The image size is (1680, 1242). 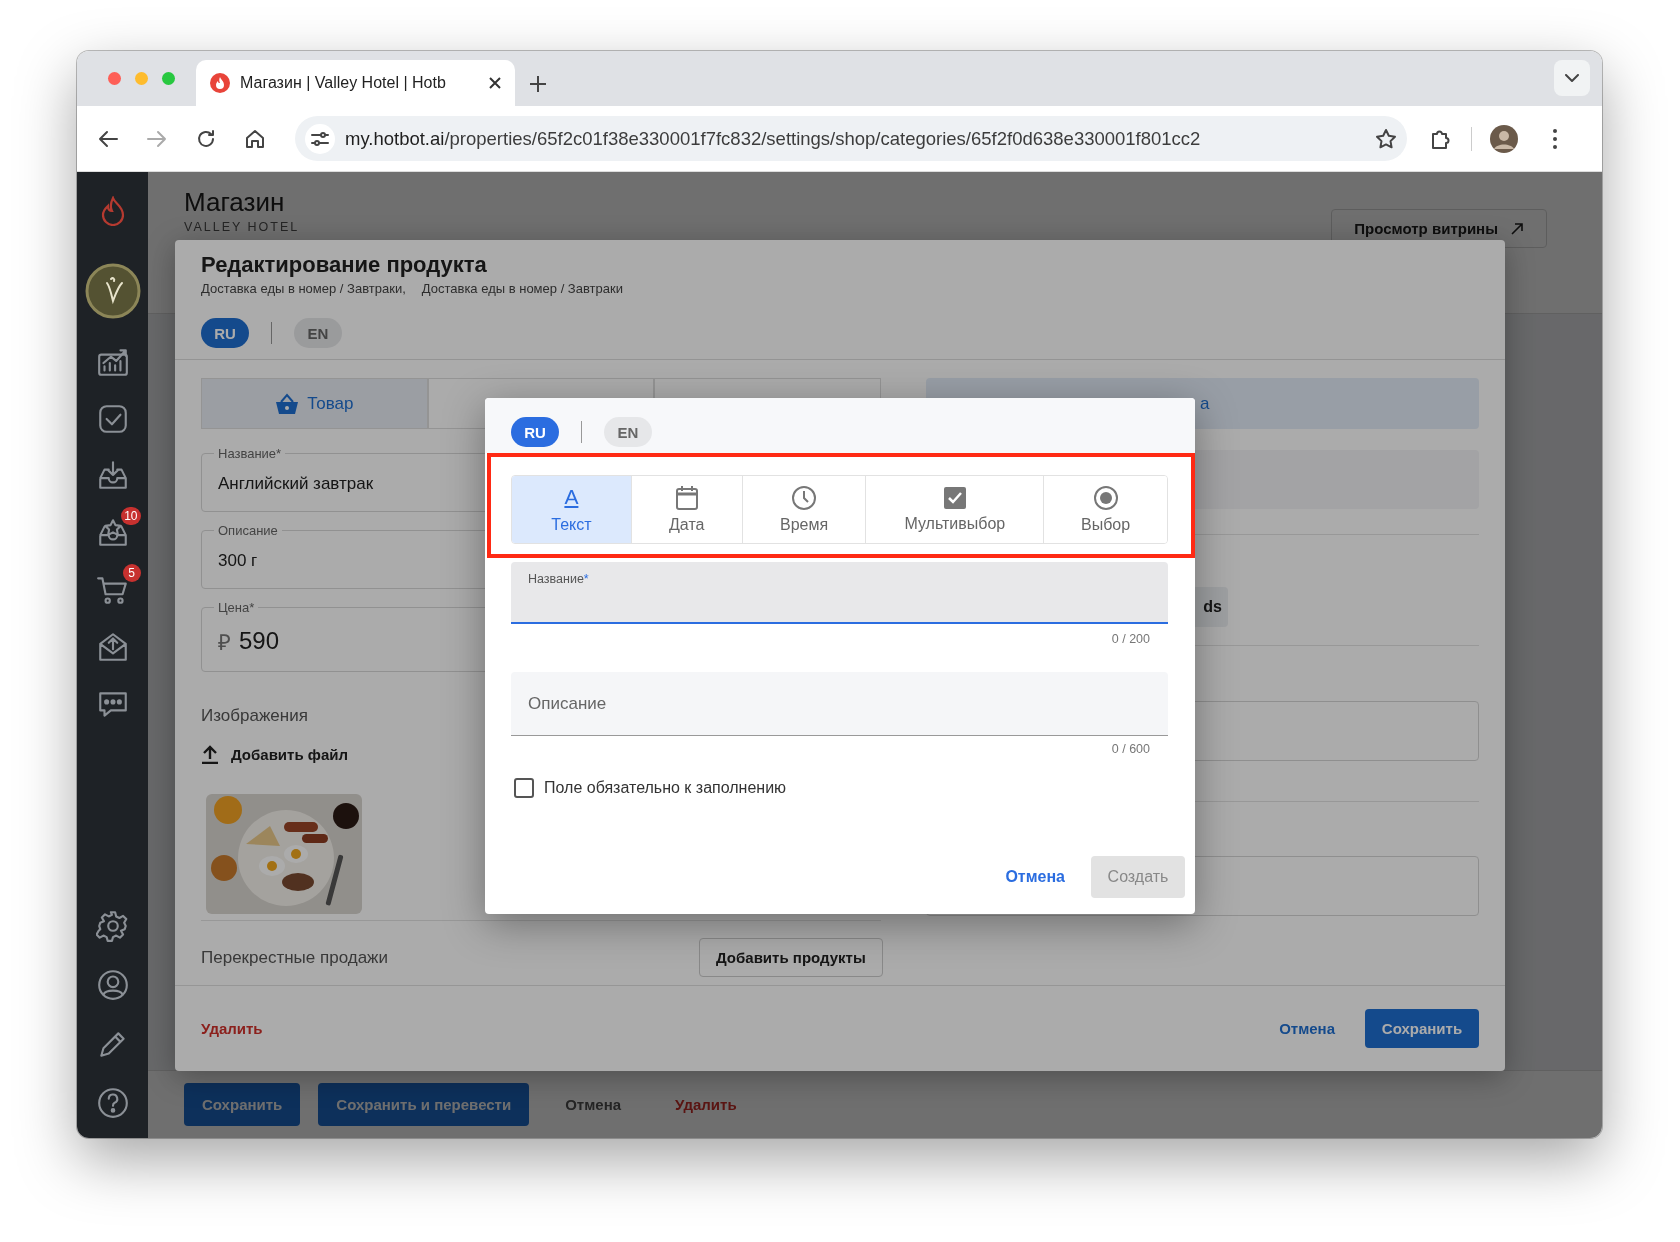 I want to click on calendar-icon, so click(x=686, y=498).